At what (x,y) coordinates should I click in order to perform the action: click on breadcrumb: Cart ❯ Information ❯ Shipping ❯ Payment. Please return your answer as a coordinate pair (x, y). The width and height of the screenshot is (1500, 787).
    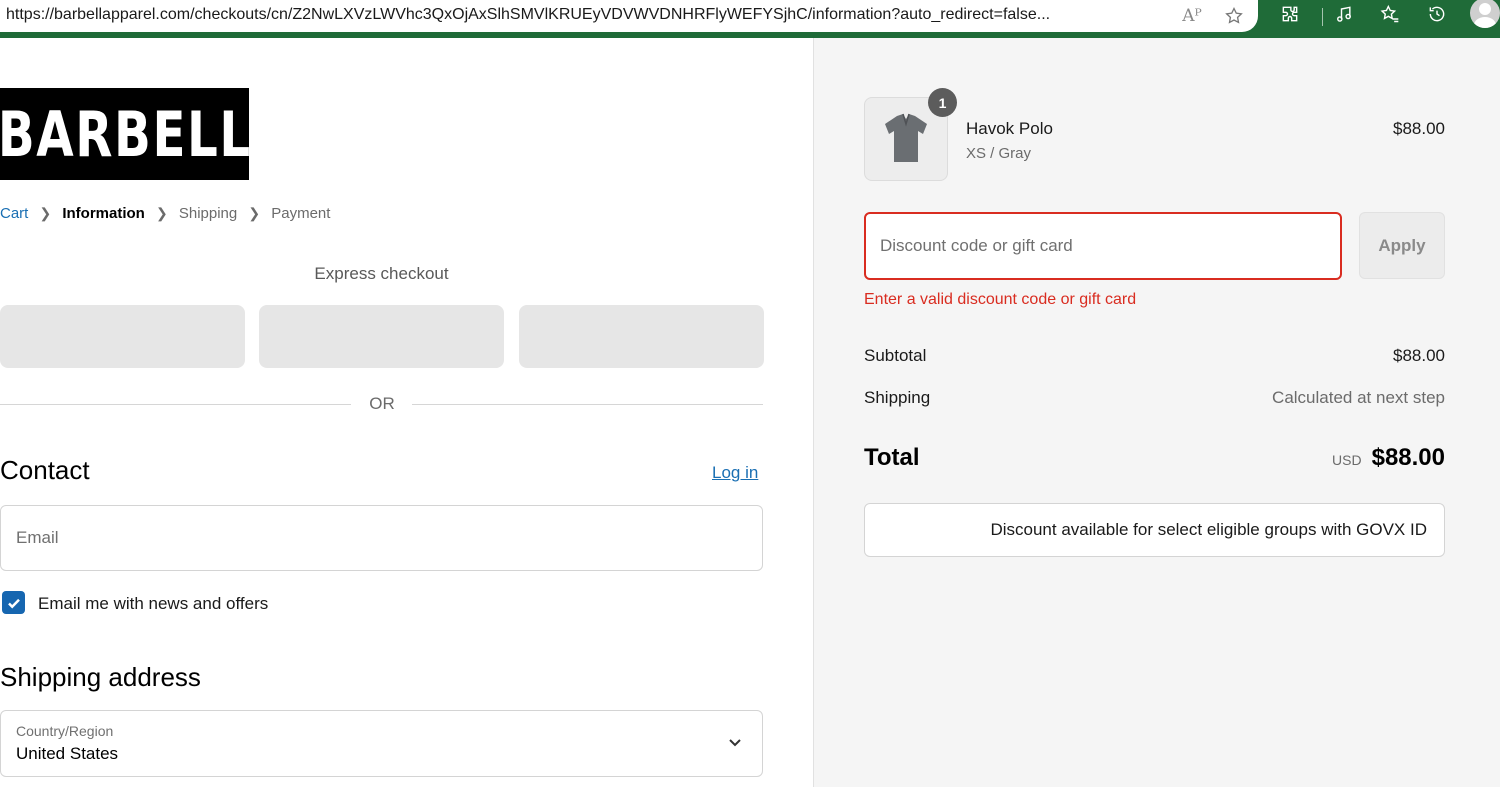
    Looking at the image, I should click on (165, 213).